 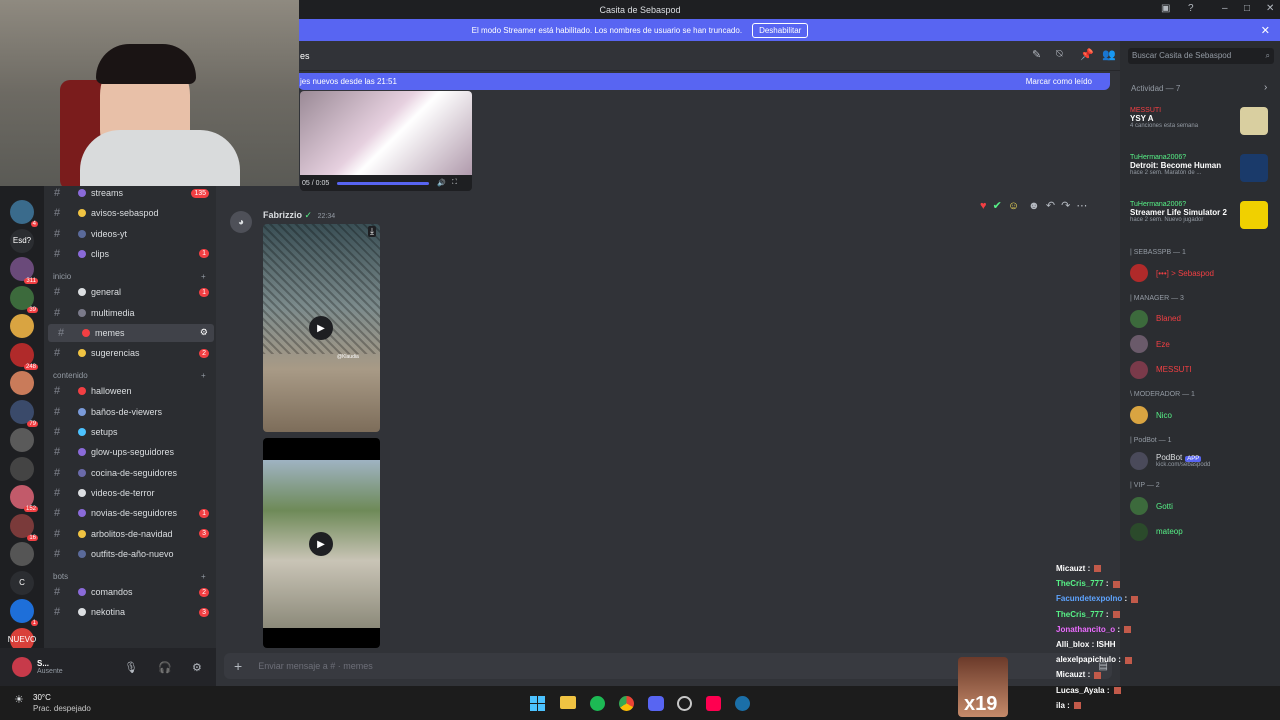 What do you see at coordinates (130, 534) in the screenshot?
I see `channel-arbolitos-de-navidad: # arbolitos-de-navidad 3` at bounding box center [130, 534].